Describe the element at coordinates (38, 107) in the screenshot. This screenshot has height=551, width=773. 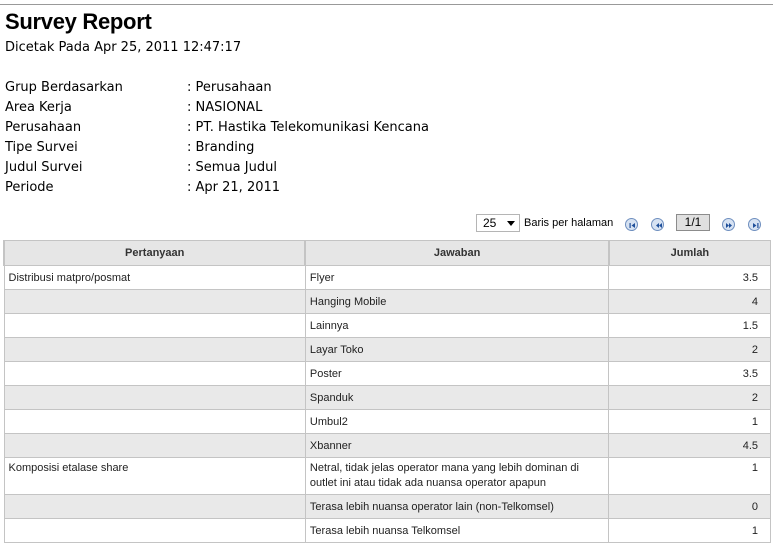
I see `filter-label: Area Kerja` at that location.